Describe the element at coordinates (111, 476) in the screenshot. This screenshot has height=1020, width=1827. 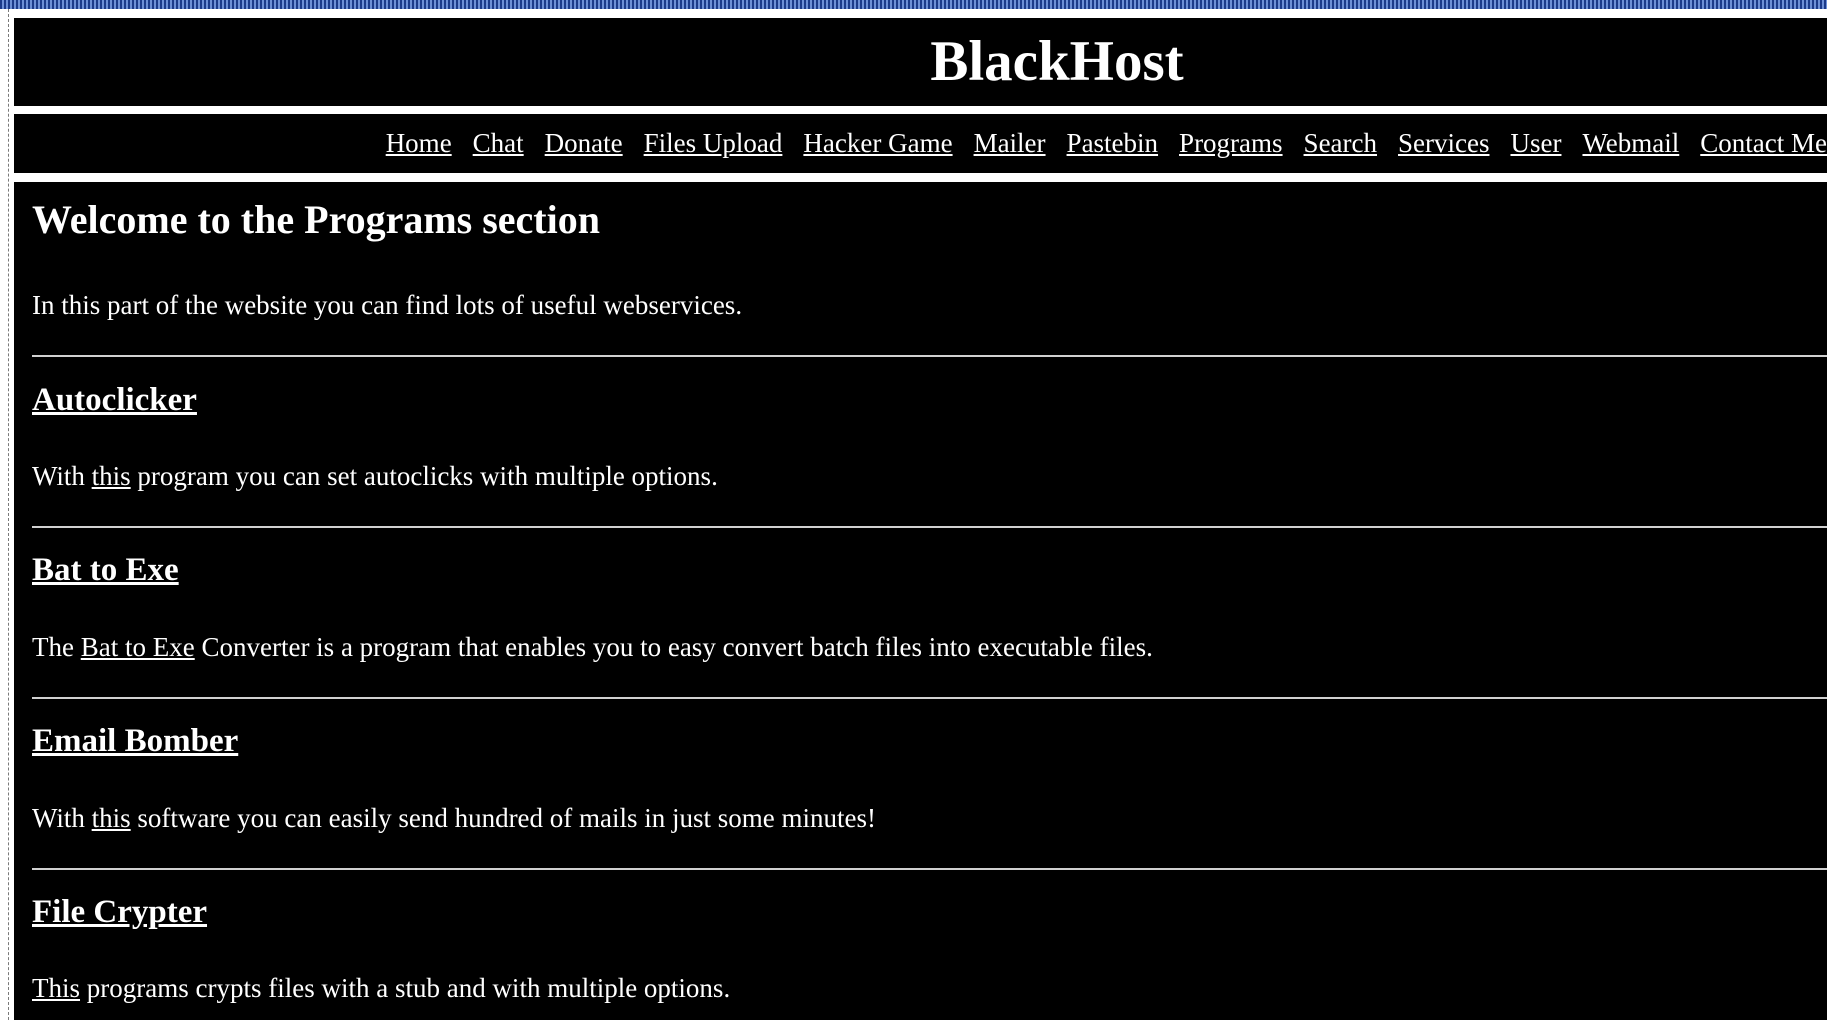
I see `program-download-link-autoclicker: this` at that location.